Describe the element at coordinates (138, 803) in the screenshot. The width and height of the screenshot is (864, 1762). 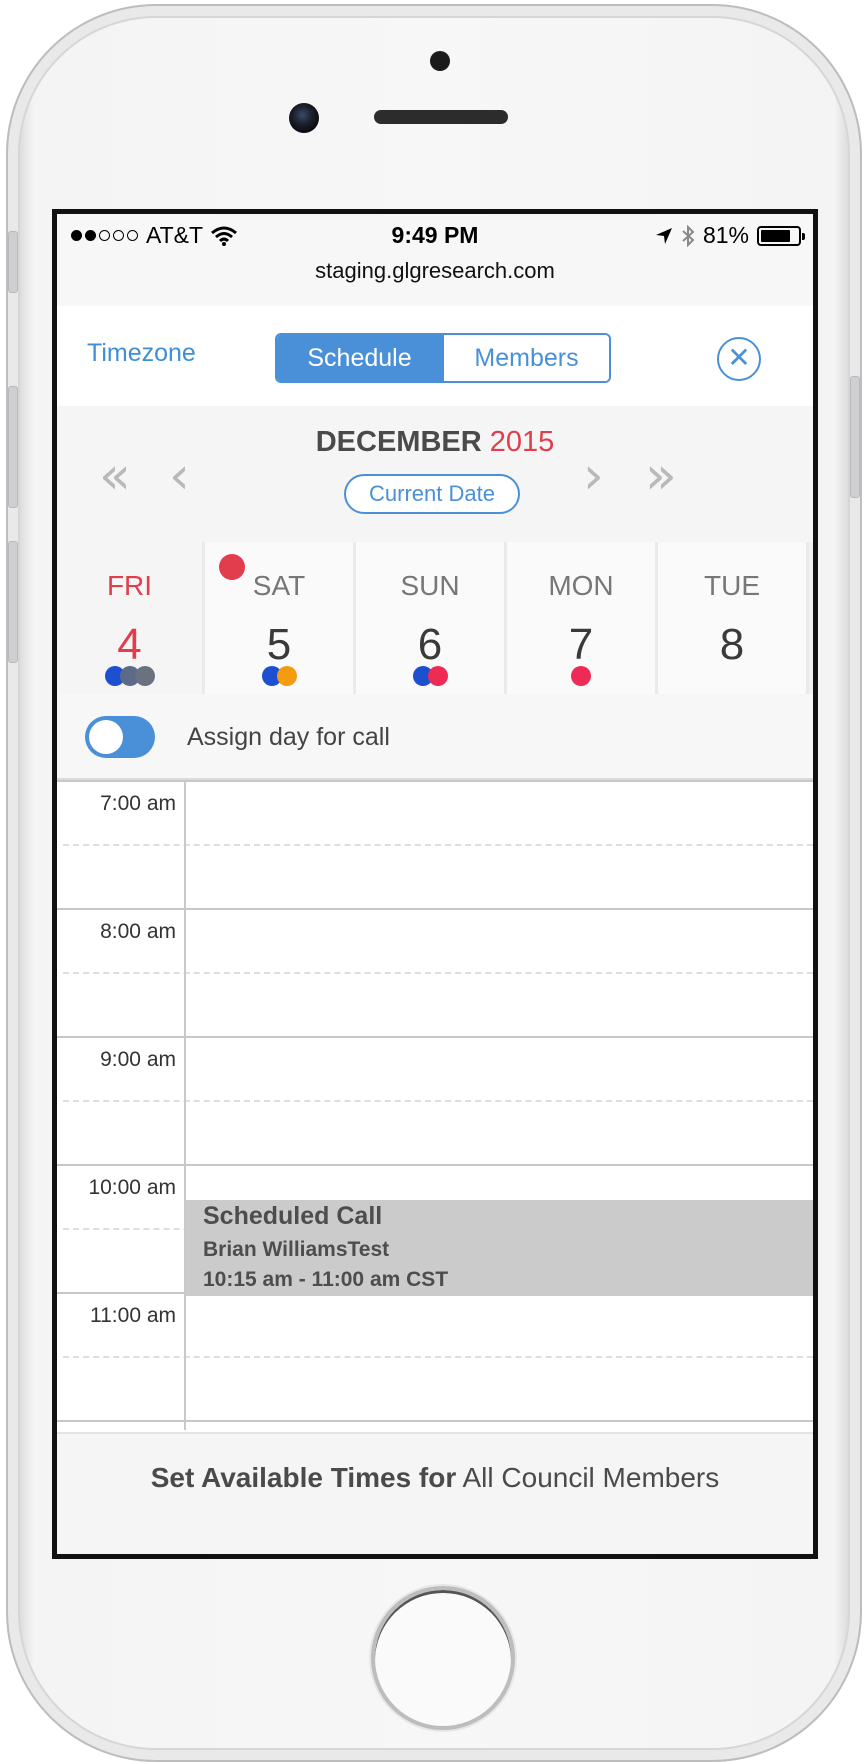
I see `hour-label: 7:00 am` at that location.